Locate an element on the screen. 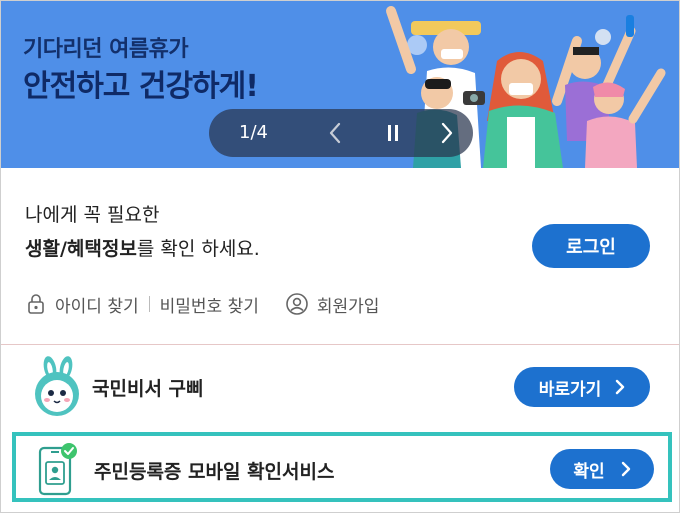 This screenshot has width=680, height=513. login-message-highlight: 생활/혜택정보 is located at coordinates (81, 249).